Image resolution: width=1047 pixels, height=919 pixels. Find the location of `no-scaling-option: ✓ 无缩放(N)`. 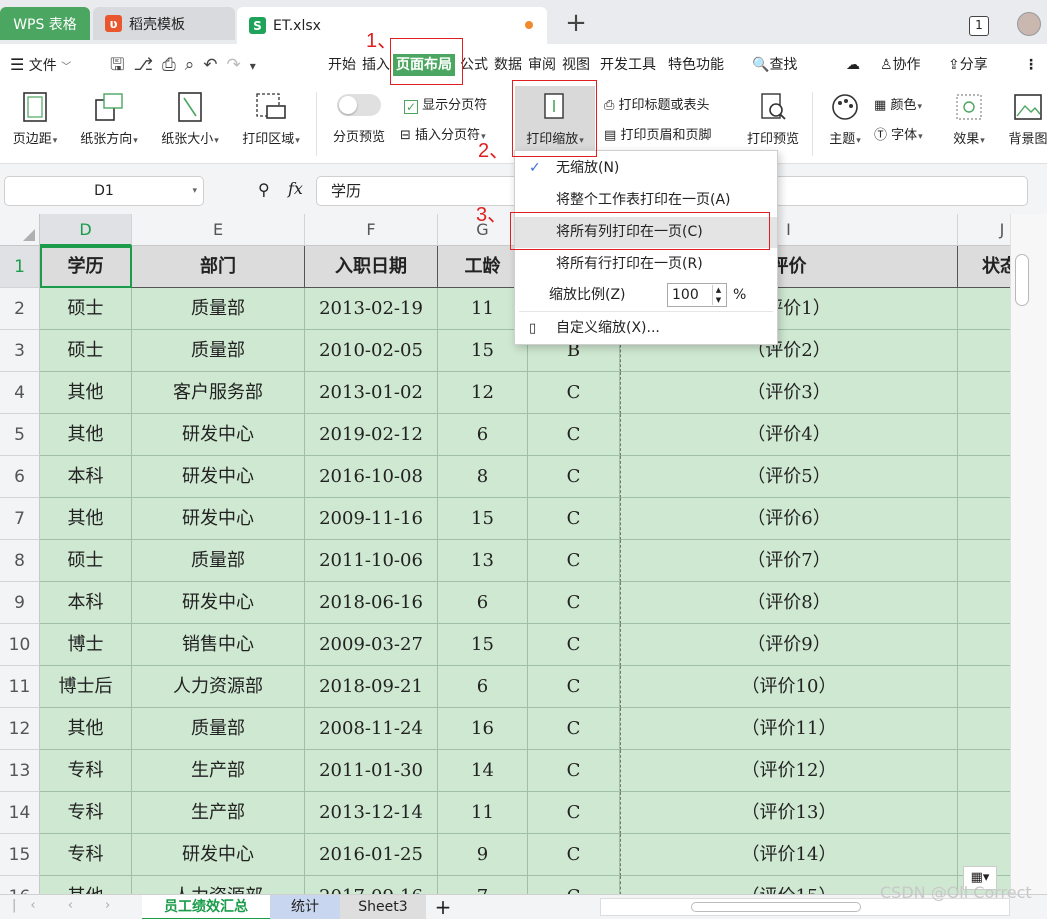

no-scaling-option: ✓ 无缩放(N) is located at coordinates (646, 168).